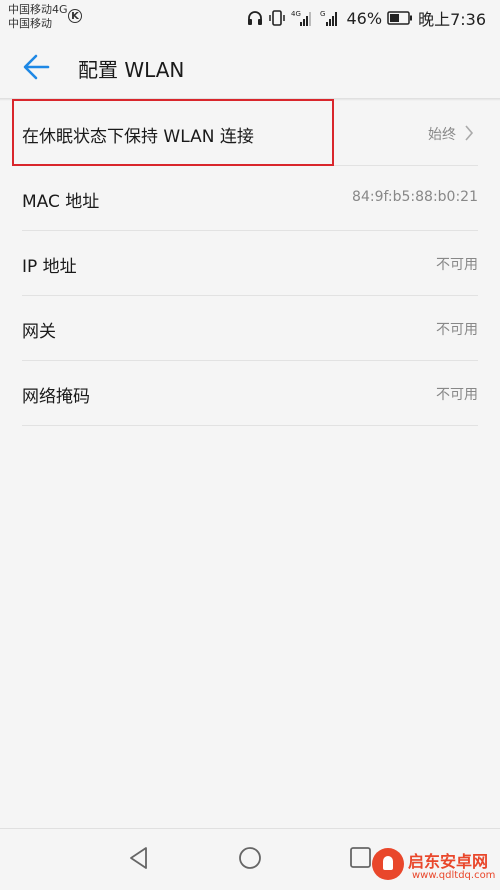 Image resolution: width=500 pixels, height=890 pixels. I want to click on clock: 晚上7:36, so click(452, 19).